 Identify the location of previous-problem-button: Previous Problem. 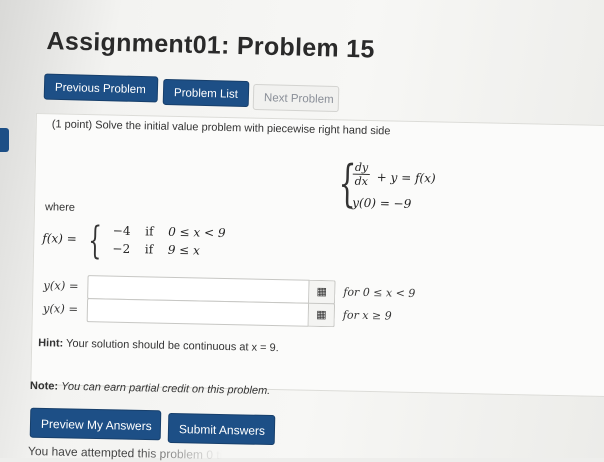
(101, 88).